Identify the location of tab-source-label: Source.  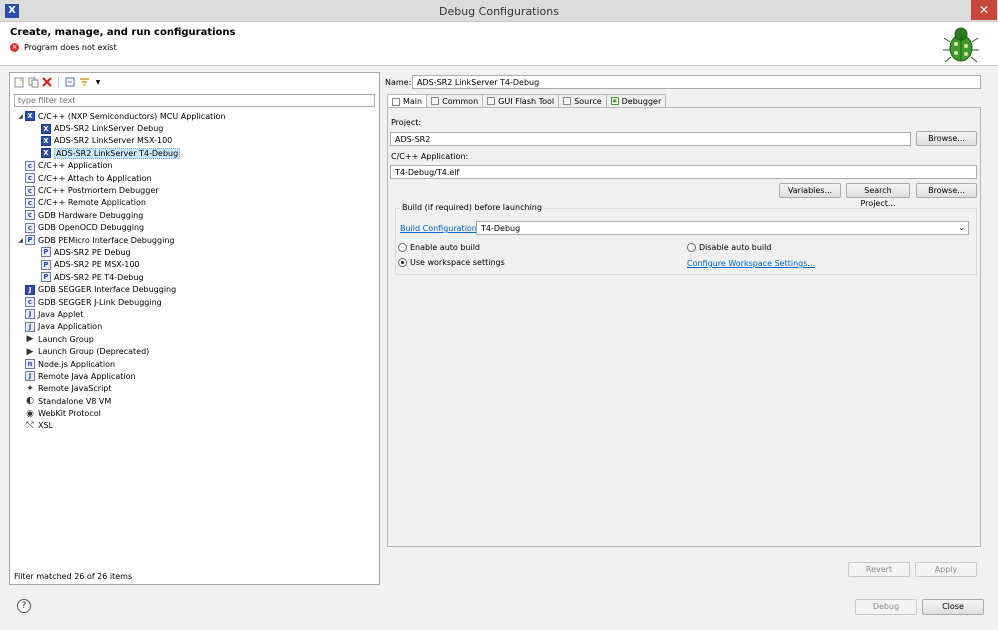
(588, 101).